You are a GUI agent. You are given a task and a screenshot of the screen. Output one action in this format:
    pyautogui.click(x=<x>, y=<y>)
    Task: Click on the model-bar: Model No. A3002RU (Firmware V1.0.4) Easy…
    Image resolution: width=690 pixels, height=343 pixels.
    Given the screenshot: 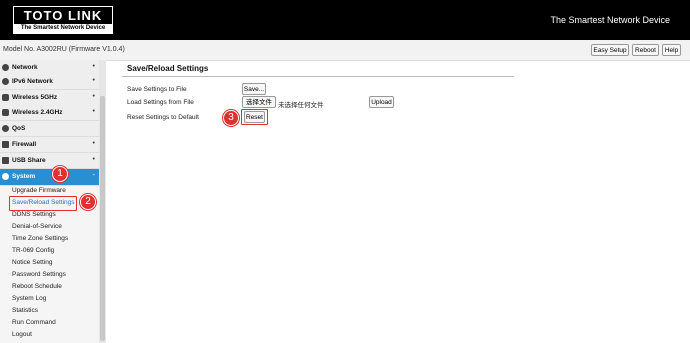 What is the action you would take?
    pyautogui.click(x=345, y=50)
    